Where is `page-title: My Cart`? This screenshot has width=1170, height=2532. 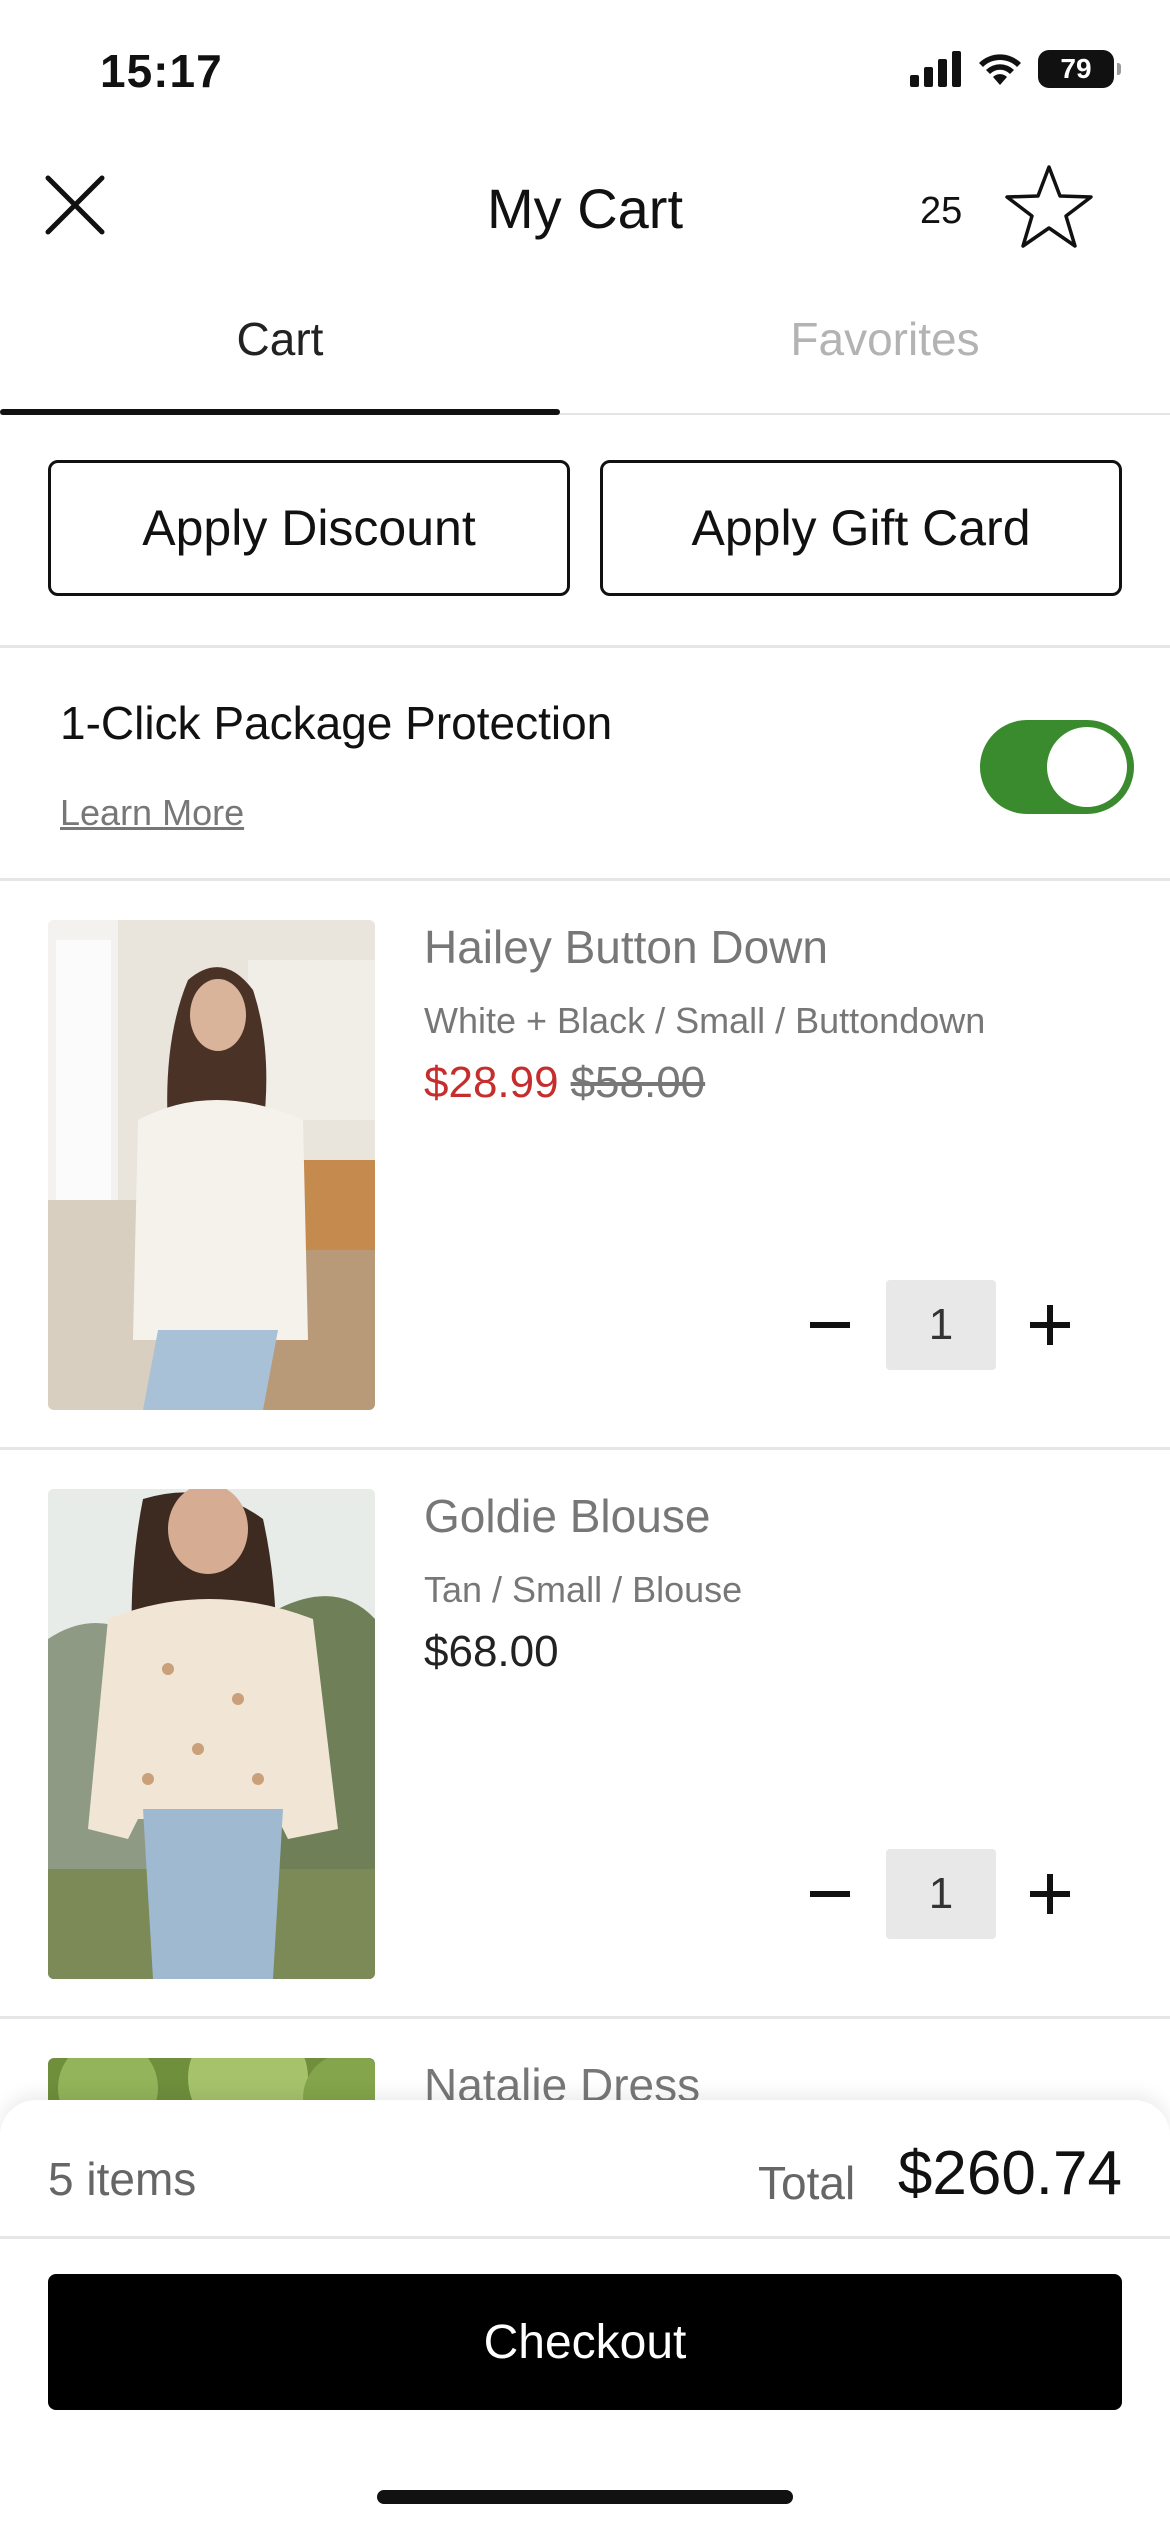 page-title: My Cart is located at coordinates (585, 208).